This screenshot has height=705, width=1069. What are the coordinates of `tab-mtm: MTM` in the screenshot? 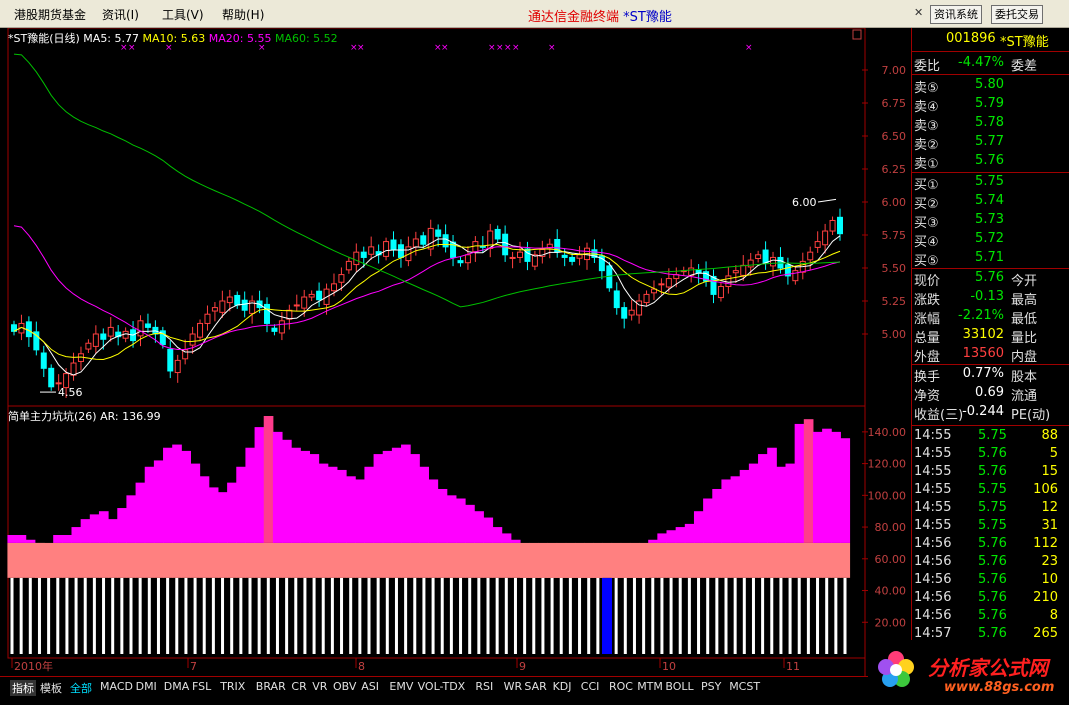 It's located at (650, 686).